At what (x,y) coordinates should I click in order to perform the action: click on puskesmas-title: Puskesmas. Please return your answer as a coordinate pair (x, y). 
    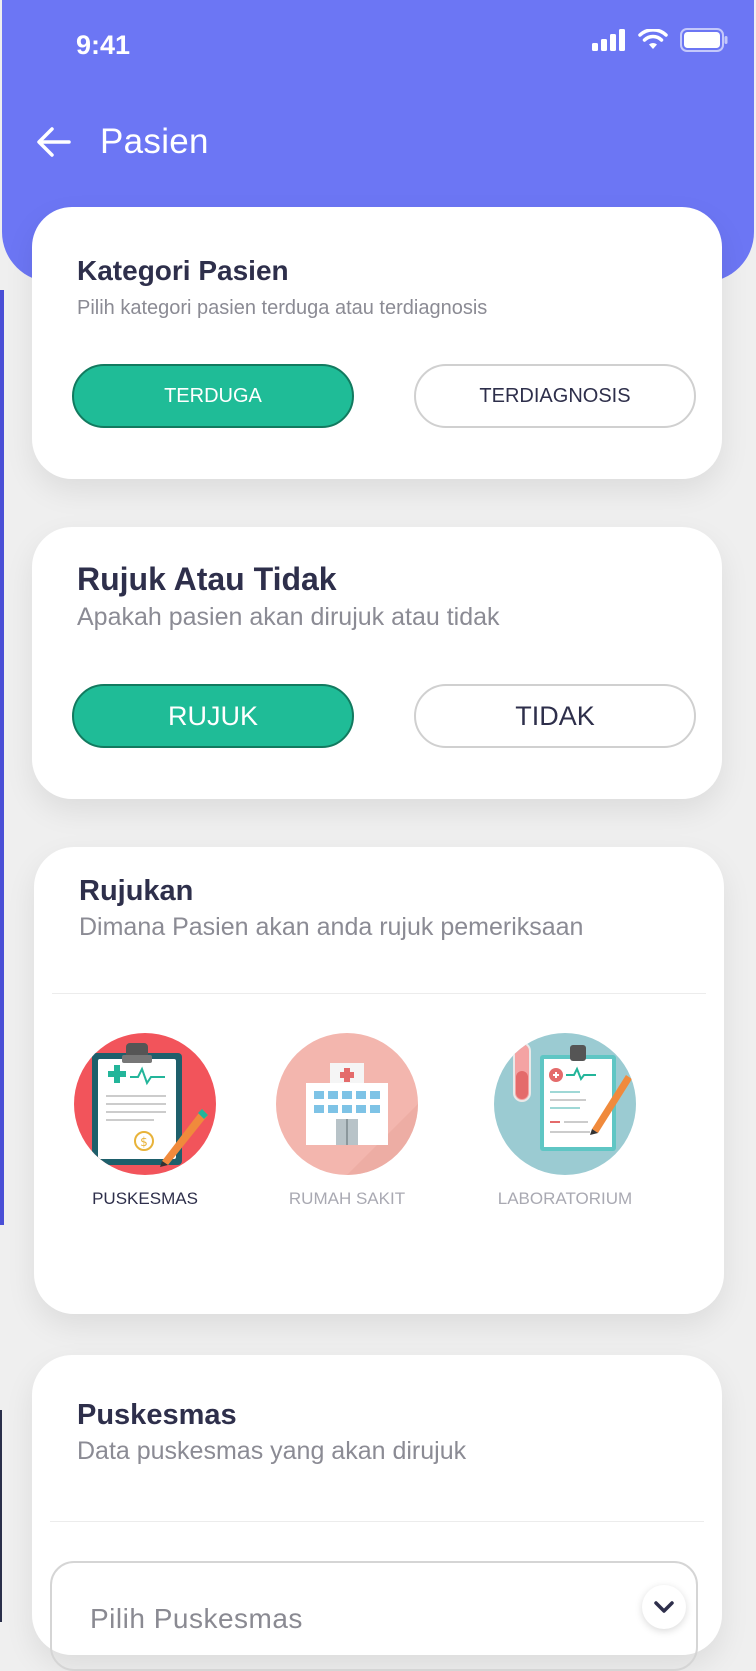
    Looking at the image, I should click on (157, 1415).